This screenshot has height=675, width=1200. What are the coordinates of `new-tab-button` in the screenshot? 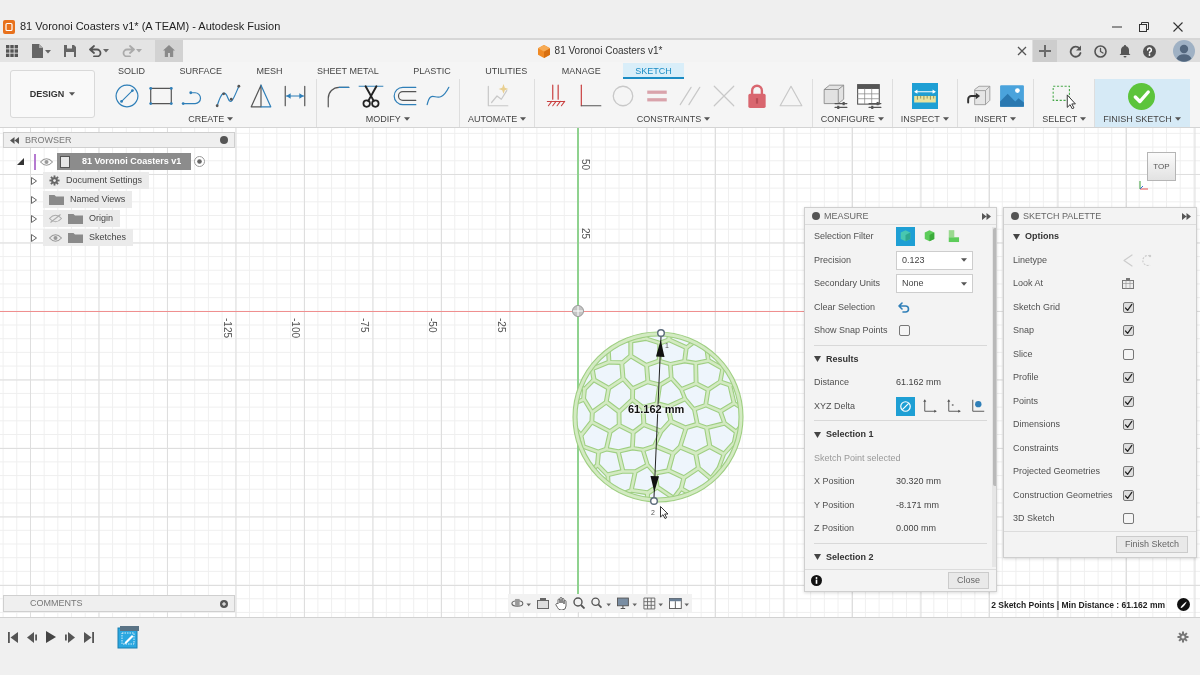 It's located at (1045, 51).